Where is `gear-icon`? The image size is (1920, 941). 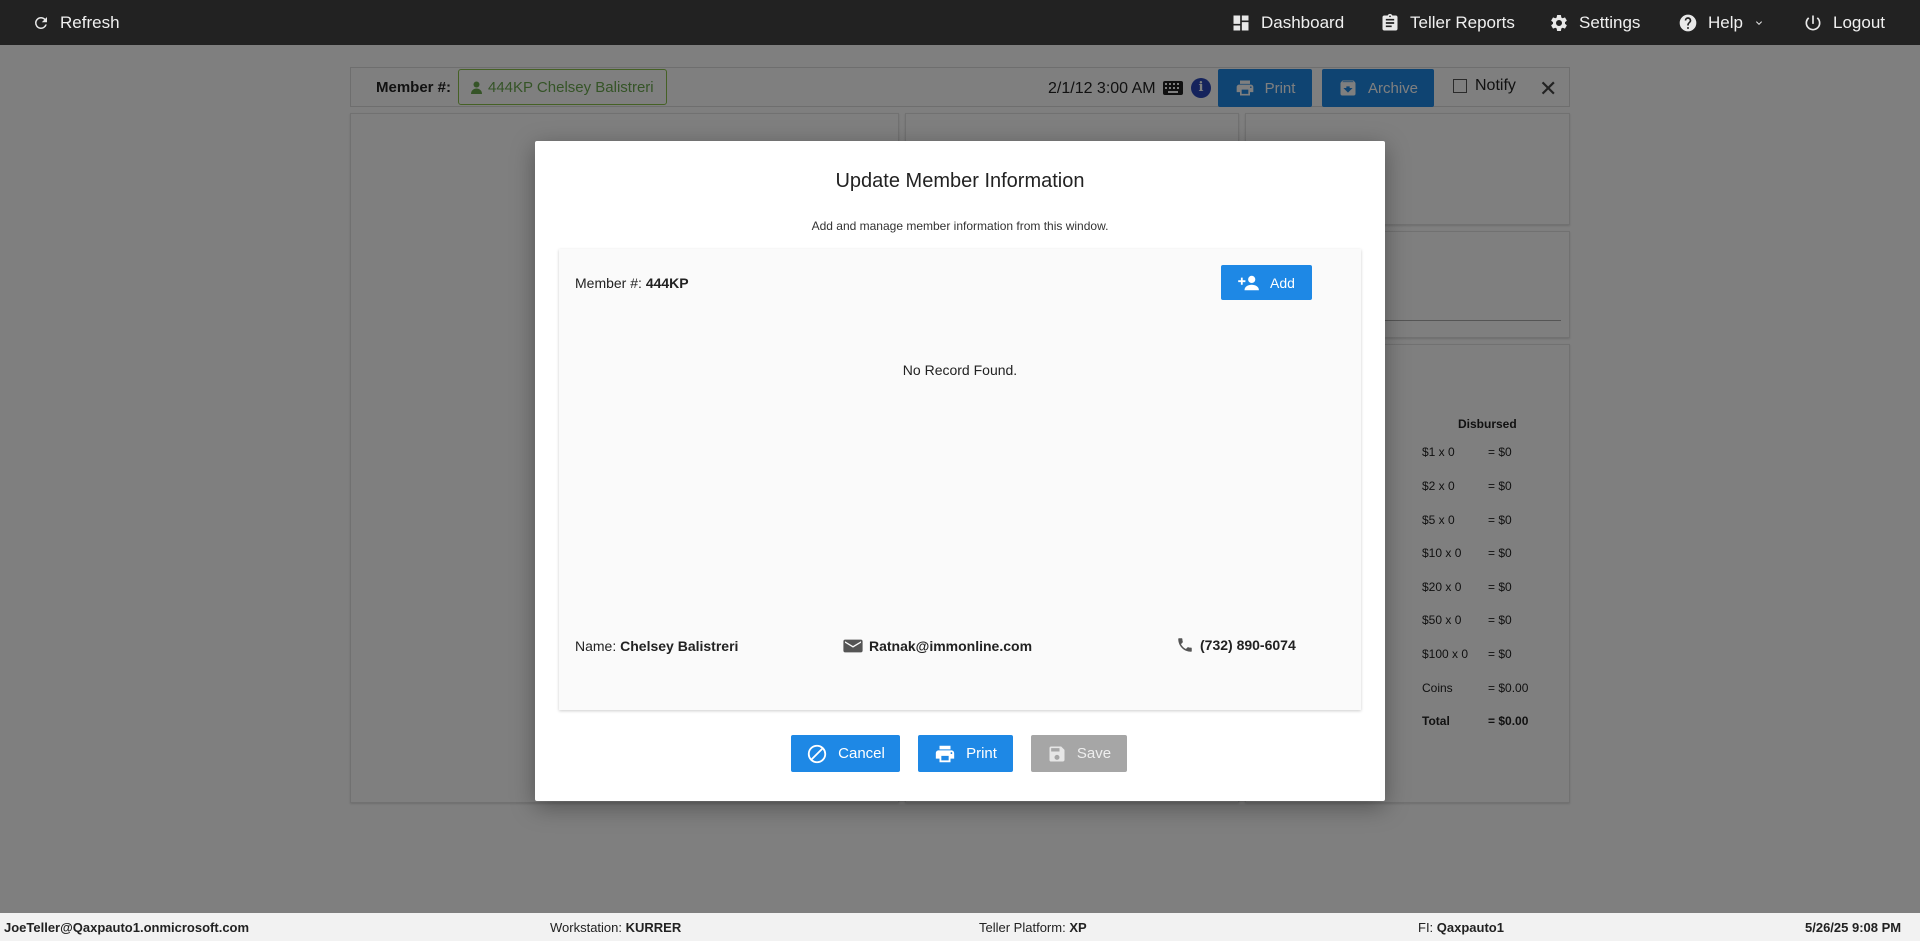
gear-icon is located at coordinates (1559, 22).